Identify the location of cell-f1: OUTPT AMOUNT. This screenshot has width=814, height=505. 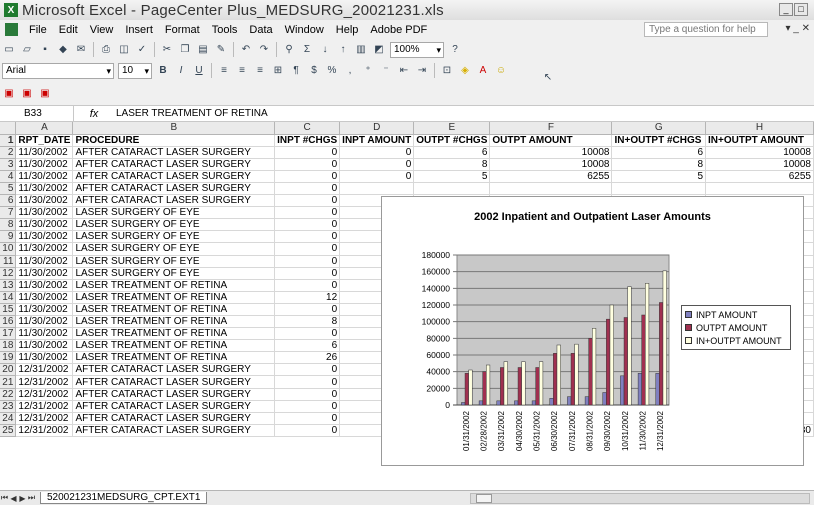
(551, 140).